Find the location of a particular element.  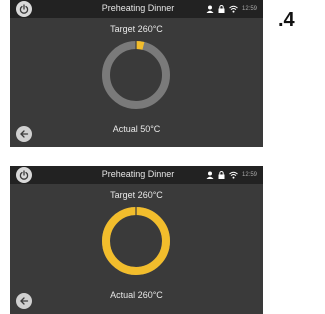

figure-label: .4 is located at coordinates (286, 20).